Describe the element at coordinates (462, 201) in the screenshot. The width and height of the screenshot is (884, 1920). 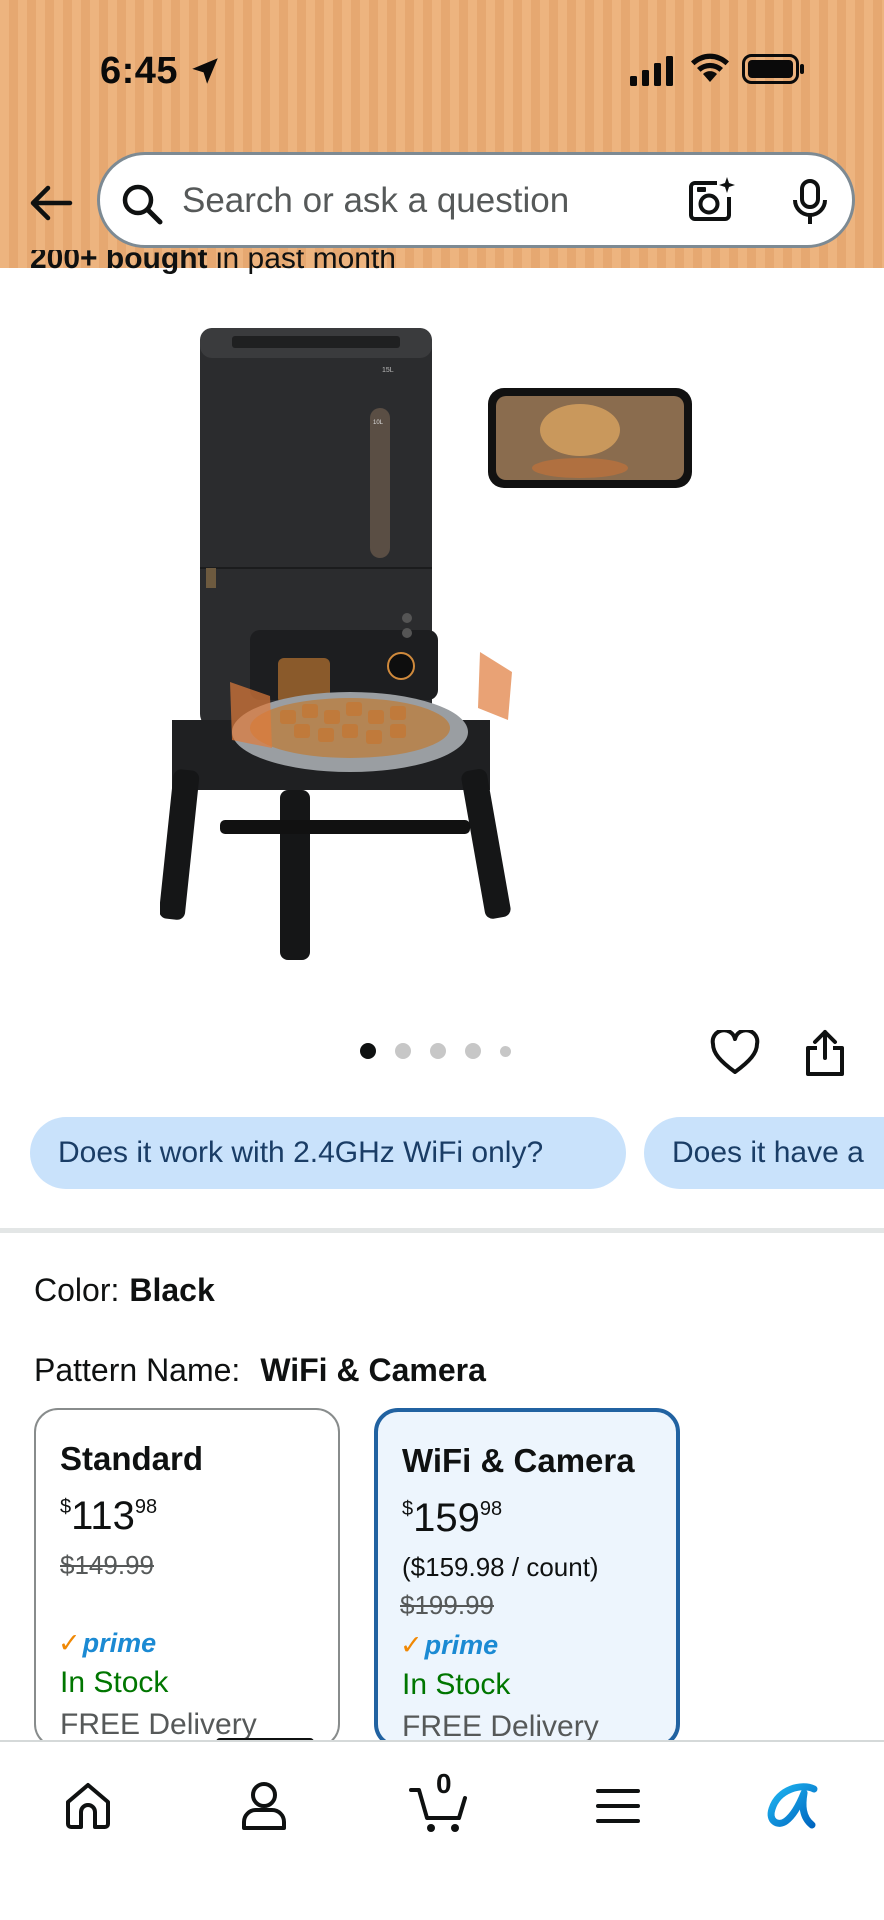
I see `search-input` at that location.